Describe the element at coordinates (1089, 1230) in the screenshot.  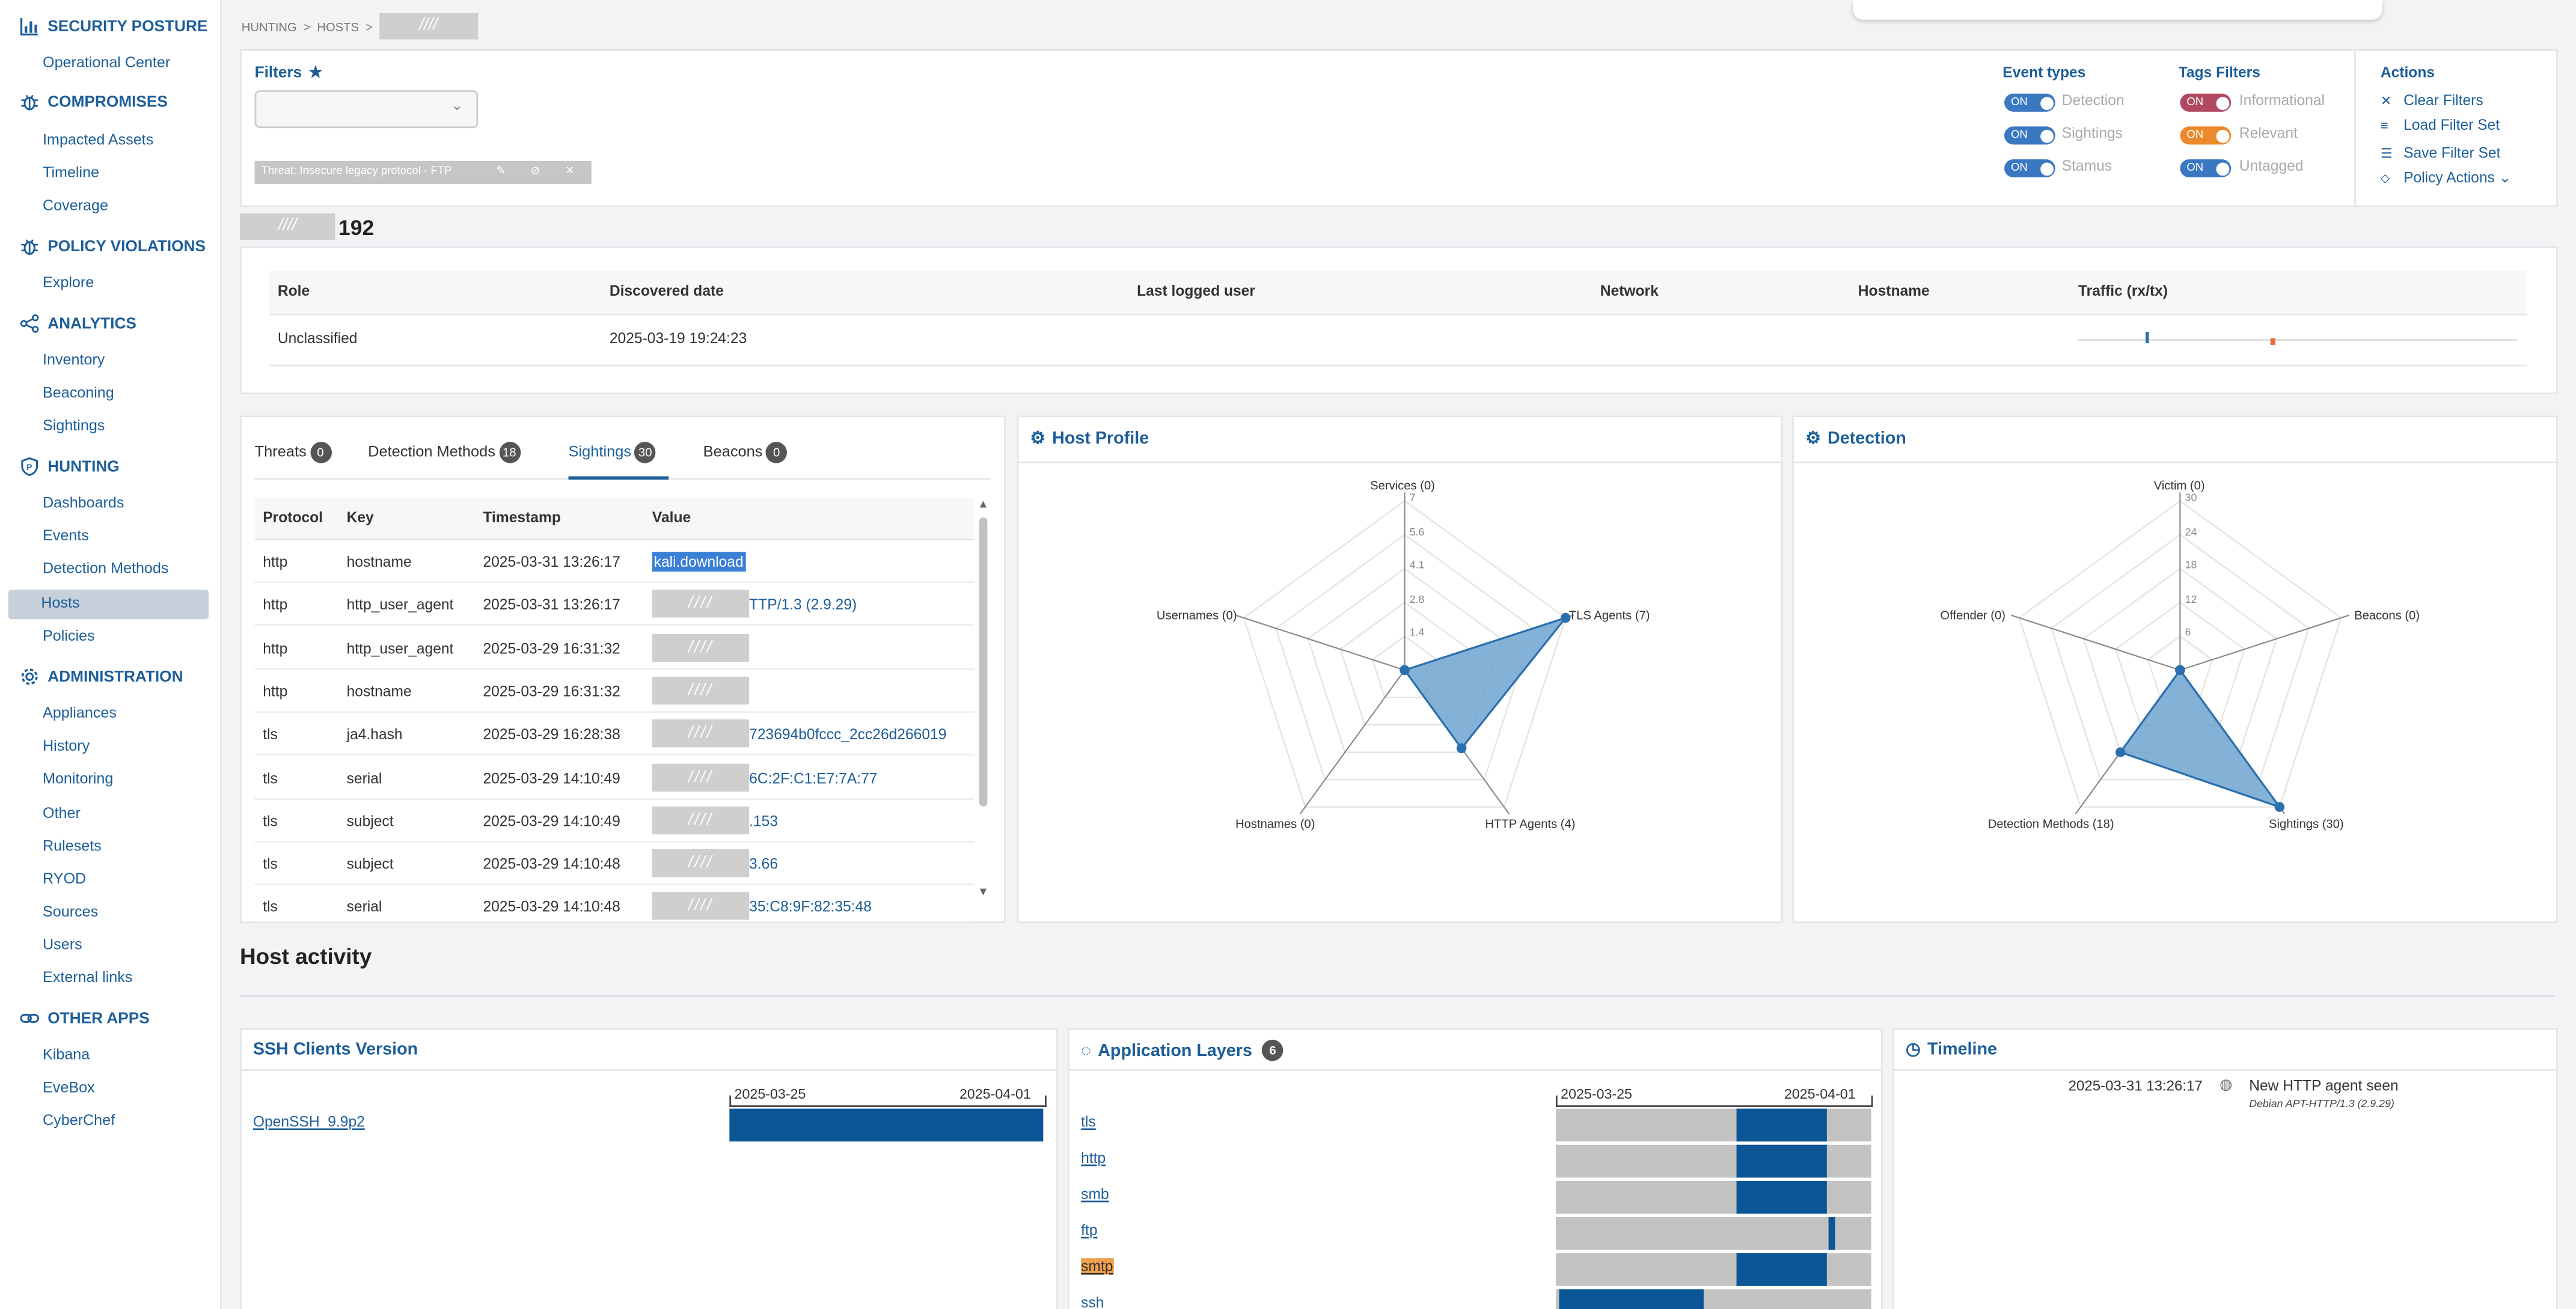
I see `app-layer-label: ftp` at that location.